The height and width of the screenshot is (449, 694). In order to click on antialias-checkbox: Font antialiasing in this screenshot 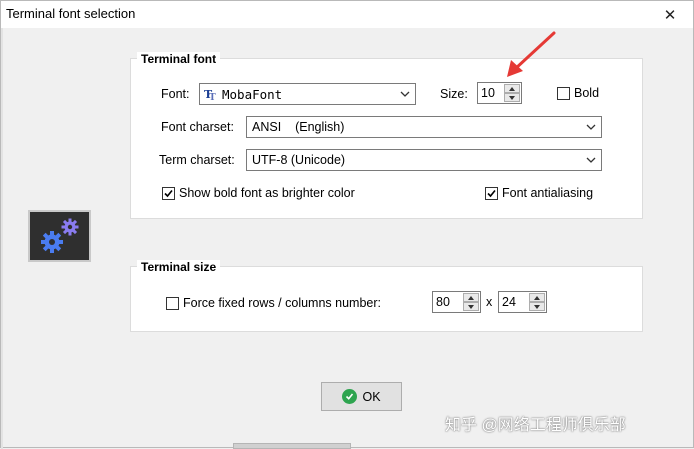, I will do `click(539, 193)`.